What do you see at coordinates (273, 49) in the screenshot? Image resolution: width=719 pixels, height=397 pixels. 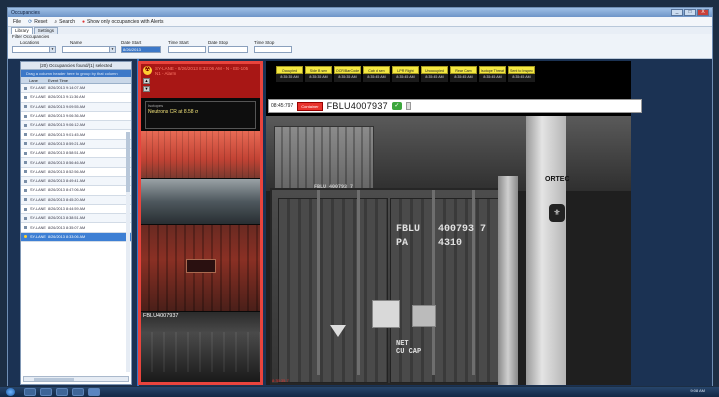 I see `time-stop-input` at bounding box center [273, 49].